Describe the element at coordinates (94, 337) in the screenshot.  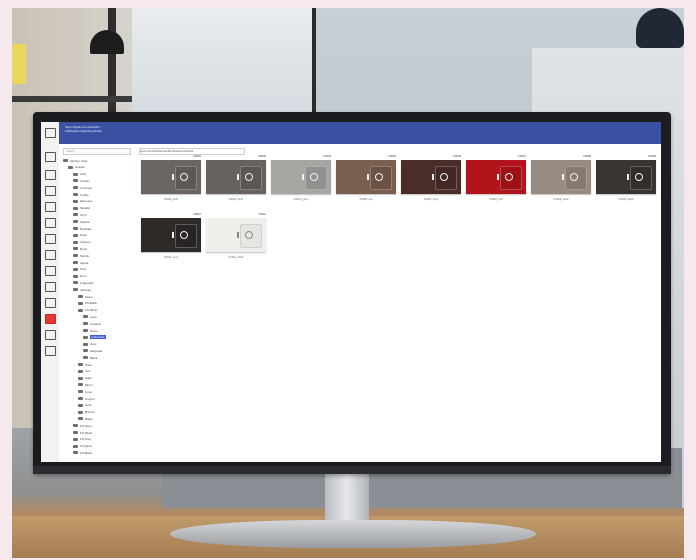
I see `tree-item: Anthracite` at that location.